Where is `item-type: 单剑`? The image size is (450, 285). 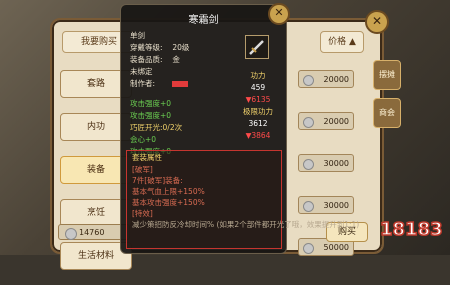 item-type: 单剑 is located at coordinates (137, 35).